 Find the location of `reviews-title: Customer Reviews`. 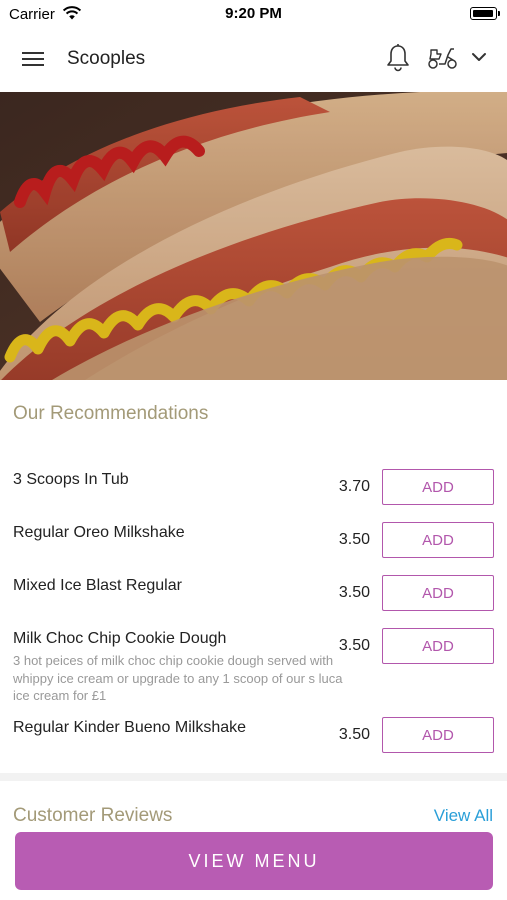

reviews-title: Customer Reviews is located at coordinates (93, 815).